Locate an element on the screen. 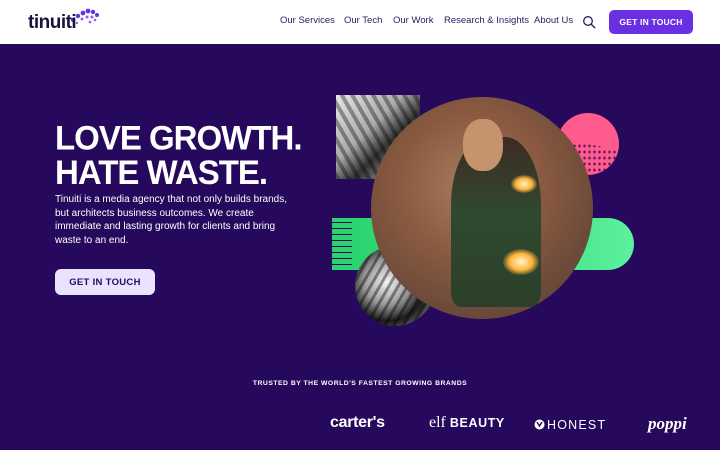 This screenshot has width=720, height=450. nav-our-tech: Our Tech is located at coordinates (363, 20).